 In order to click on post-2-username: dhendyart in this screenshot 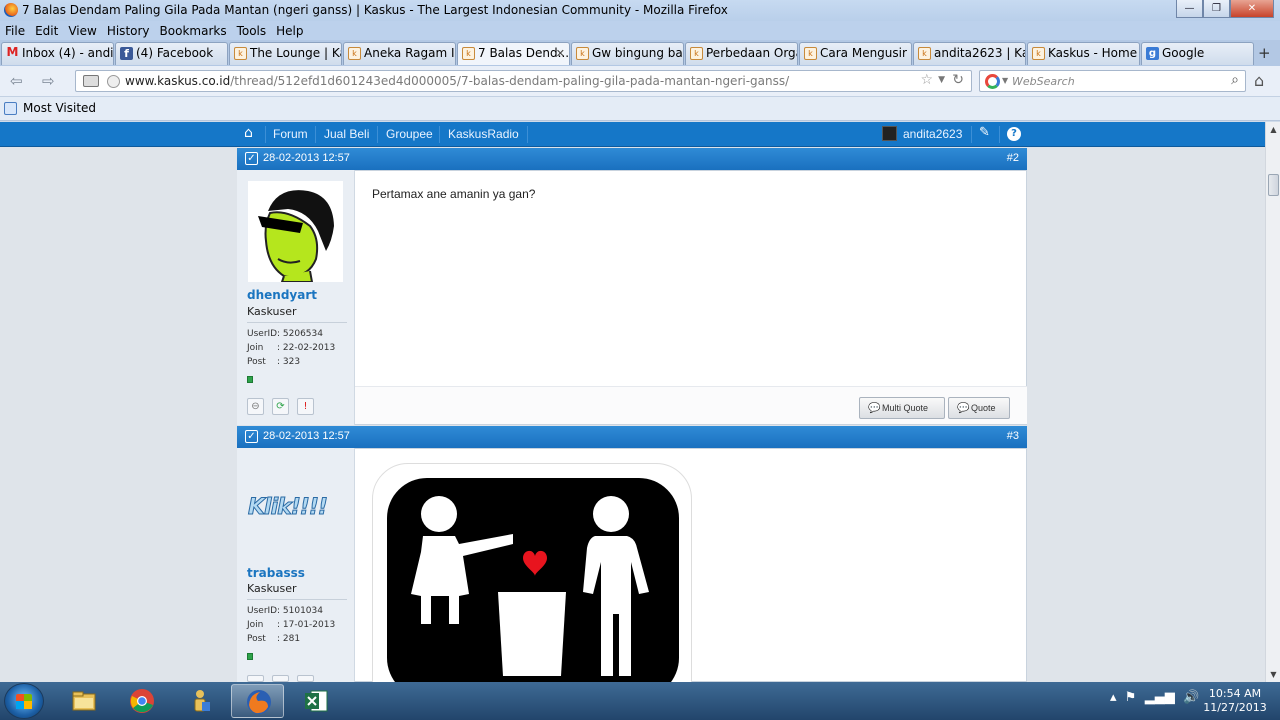, I will do `click(282, 295)`.